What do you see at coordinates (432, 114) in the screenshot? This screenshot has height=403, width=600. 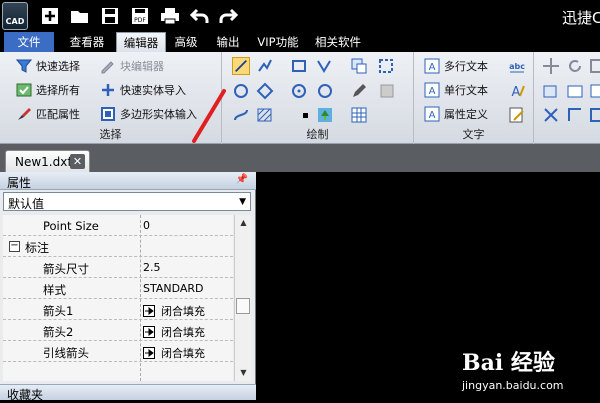 I see `attdef-icon: A` at bounding box center [432, 114].